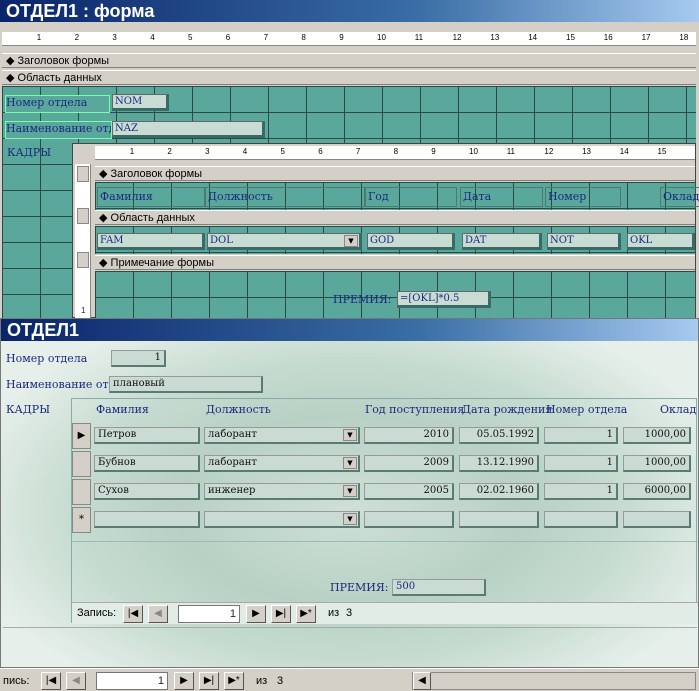 The width and height of the screenshot is (699, 691). Describe the element at coordinates (395, 153) in the screenshot. I see `subform-ruler: 1 2 3 4 5 6 7 8 9 10 11 12 13 14 15` at that location.